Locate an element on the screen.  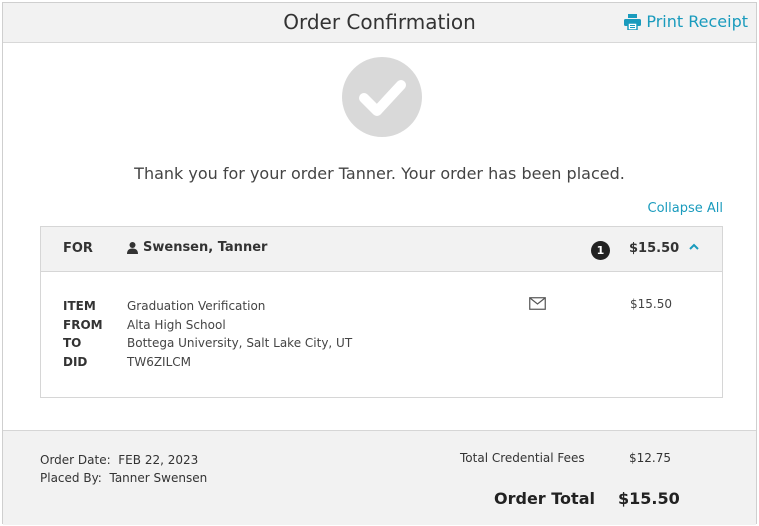
item-price: $15.50 is located at coordinates (651, 304).